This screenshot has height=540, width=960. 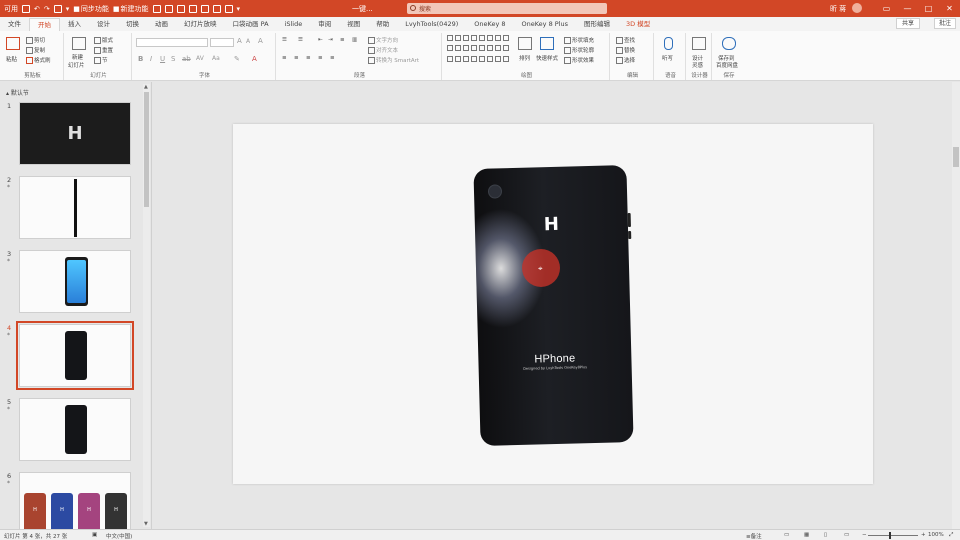 I want to click on highlight-button: ✎, so click(x=237, y=59).